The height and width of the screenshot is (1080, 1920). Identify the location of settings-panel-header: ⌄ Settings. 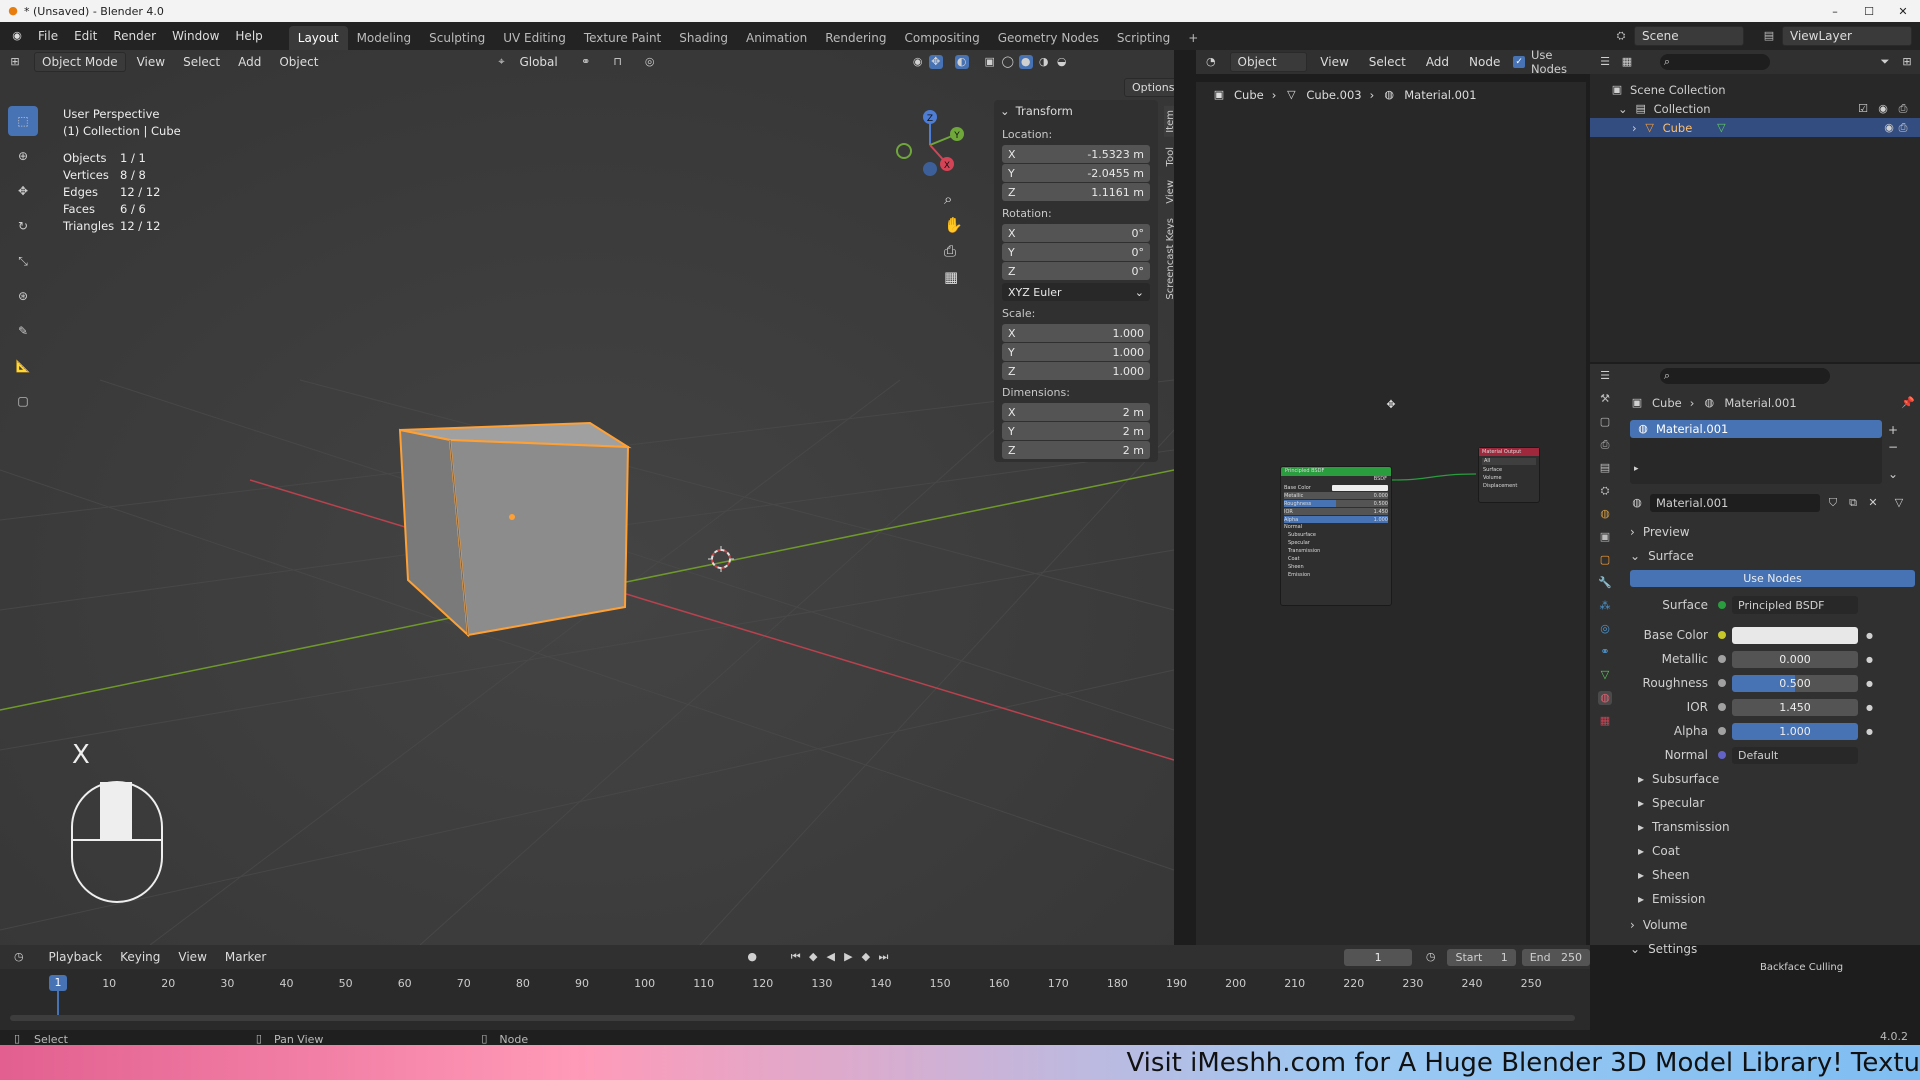
(1772, 949).